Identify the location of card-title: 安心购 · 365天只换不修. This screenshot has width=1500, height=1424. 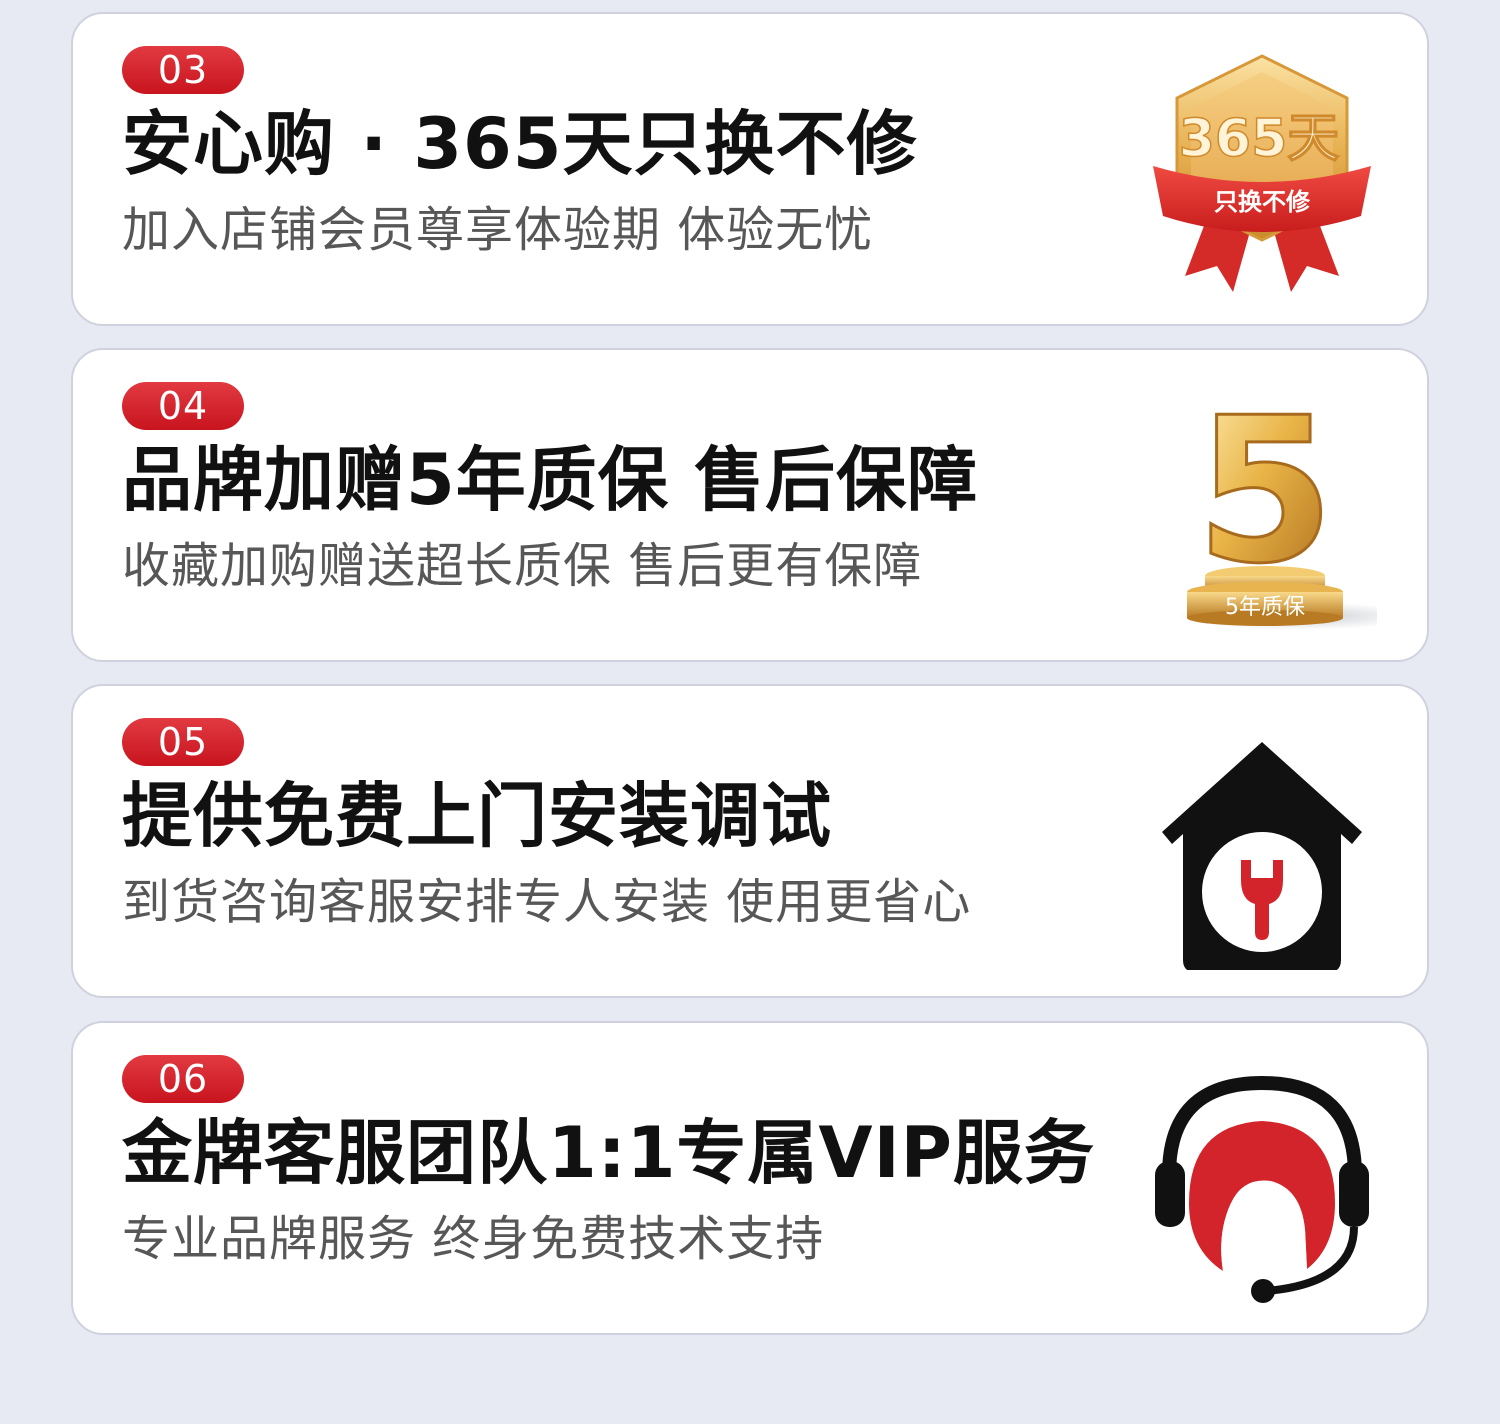
(520, 144).